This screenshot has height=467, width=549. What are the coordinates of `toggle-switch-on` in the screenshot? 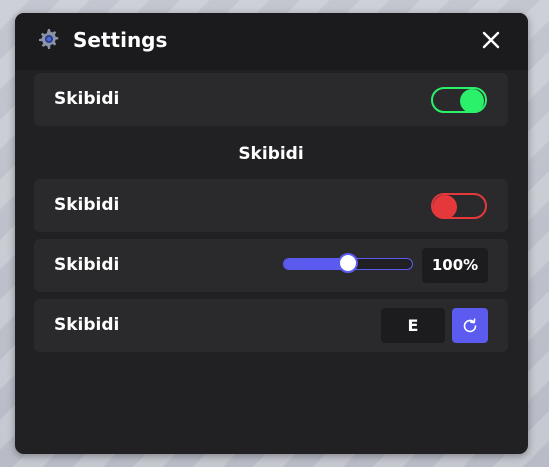 It's located at (459, 100).